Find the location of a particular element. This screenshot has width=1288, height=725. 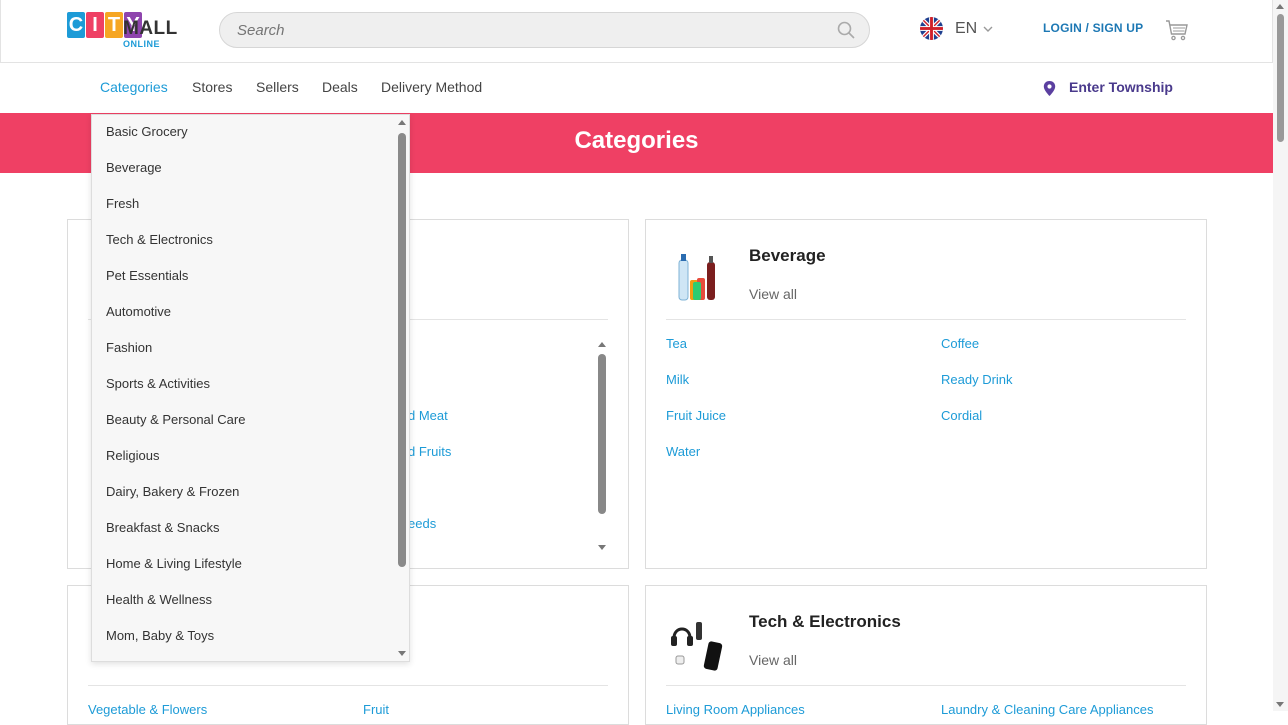

subcategory-link: eeds is located at coordinates (422, 523).